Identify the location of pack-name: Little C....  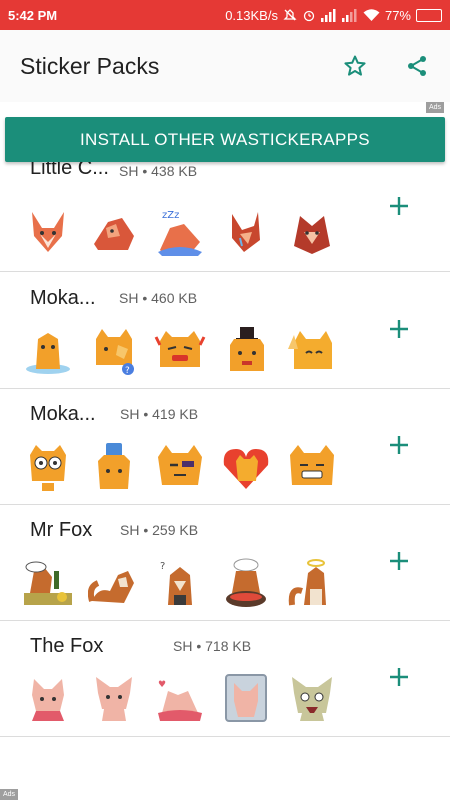
(69, 170).